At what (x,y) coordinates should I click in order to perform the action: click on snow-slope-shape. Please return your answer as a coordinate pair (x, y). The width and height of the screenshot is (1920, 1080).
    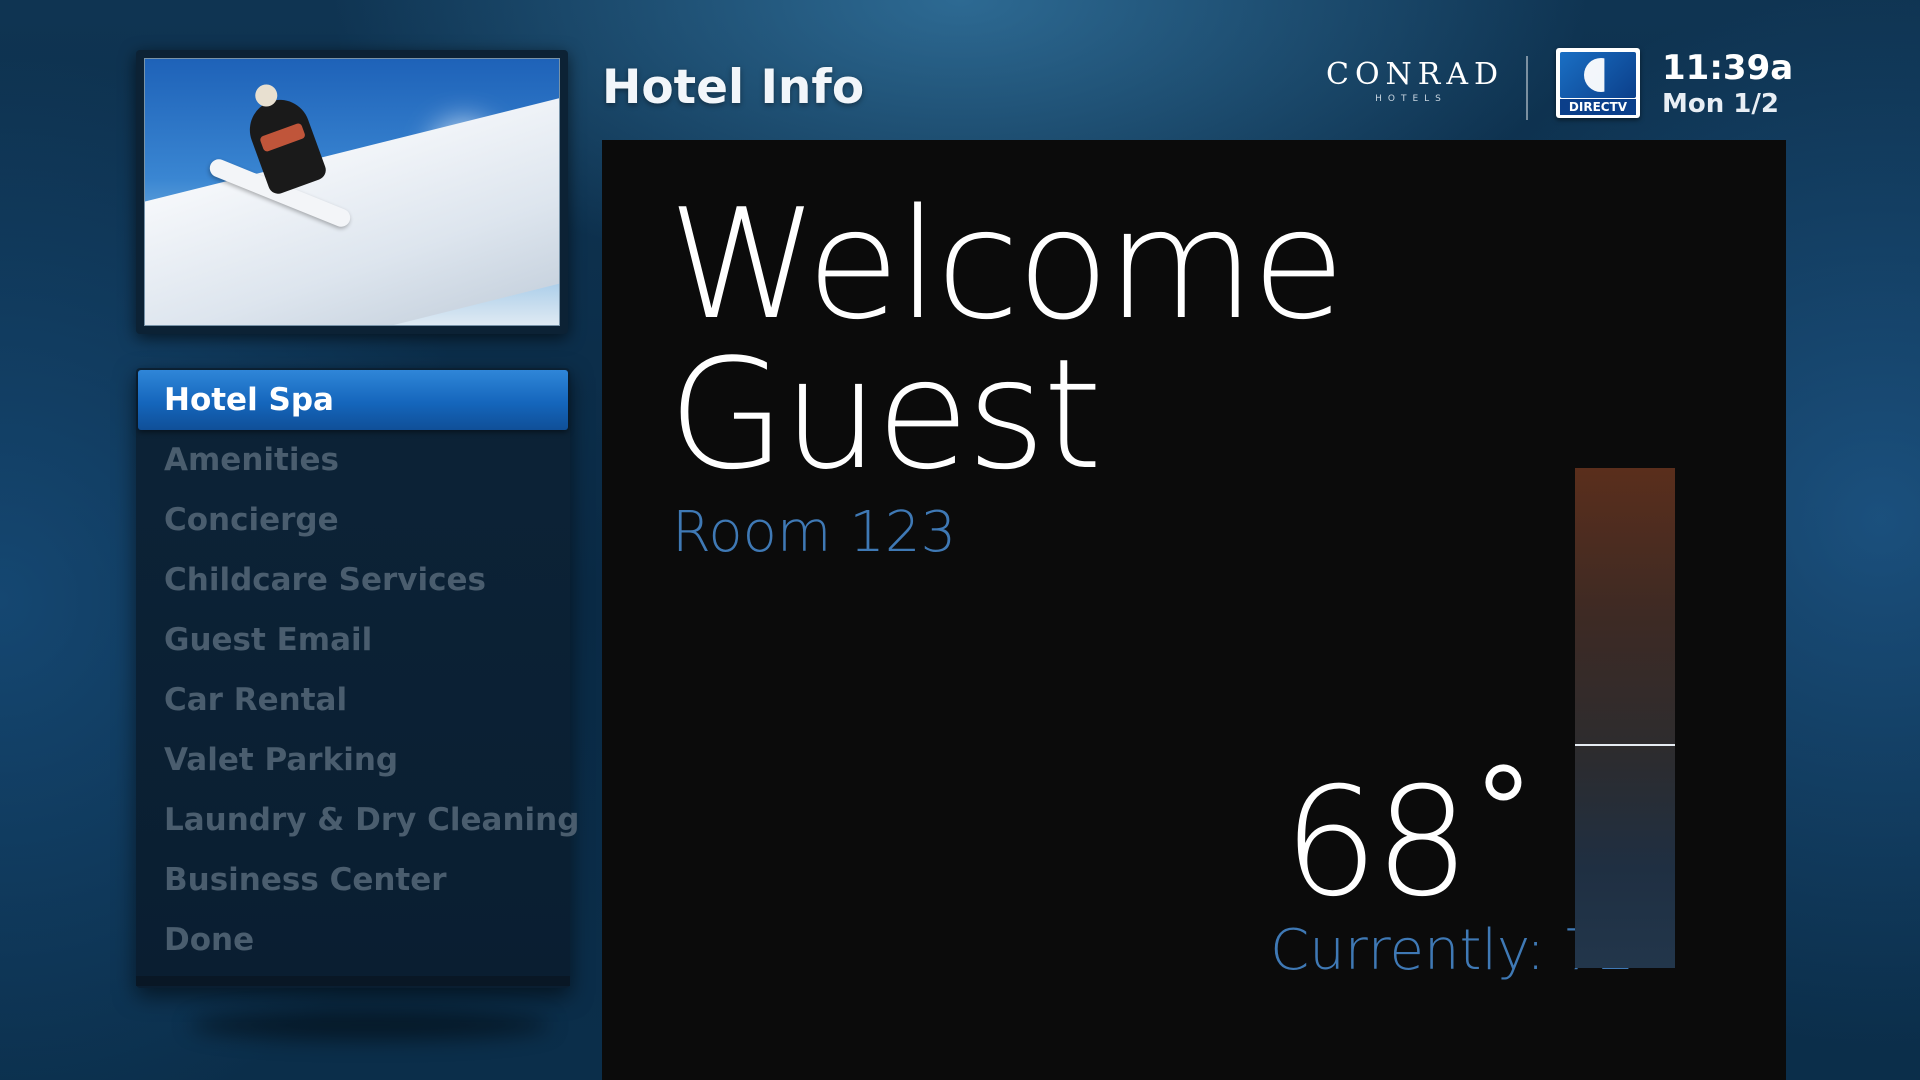
    Looking at the image, I should click on (352, 204).